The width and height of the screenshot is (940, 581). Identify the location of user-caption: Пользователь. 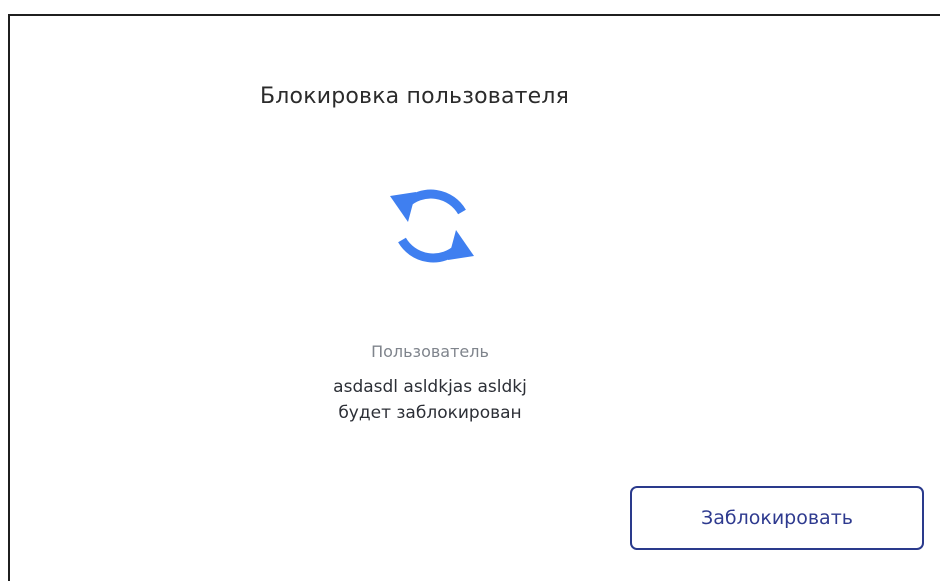
(430, 351).